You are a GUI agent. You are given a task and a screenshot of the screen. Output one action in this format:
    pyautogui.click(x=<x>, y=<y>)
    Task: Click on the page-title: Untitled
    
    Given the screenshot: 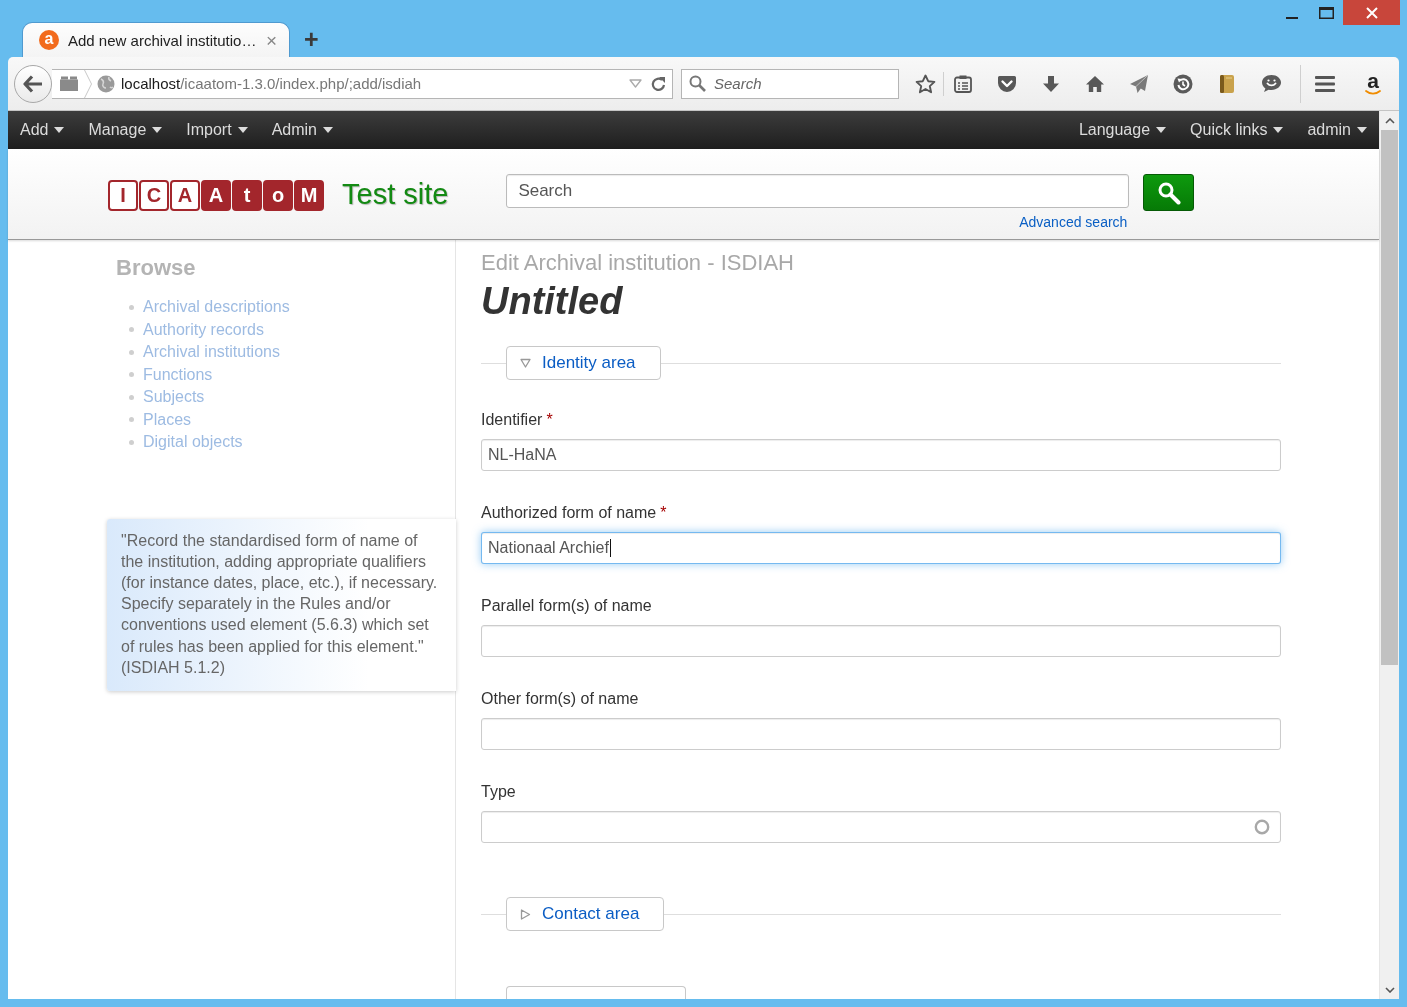 What is the action you would take?
    pyautogui.click(x=552, y=301)
    